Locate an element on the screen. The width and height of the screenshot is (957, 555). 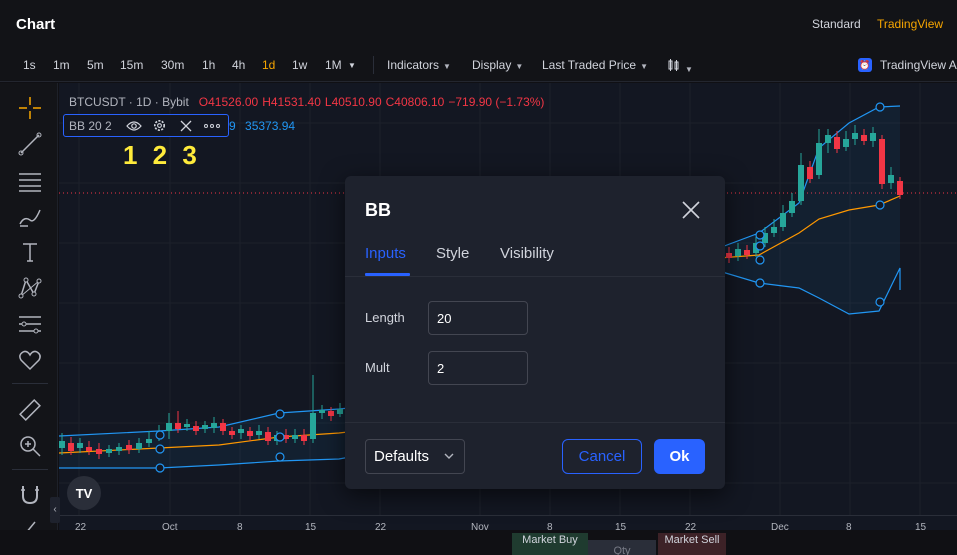
heart-icon is located at coordinates (30, 360).